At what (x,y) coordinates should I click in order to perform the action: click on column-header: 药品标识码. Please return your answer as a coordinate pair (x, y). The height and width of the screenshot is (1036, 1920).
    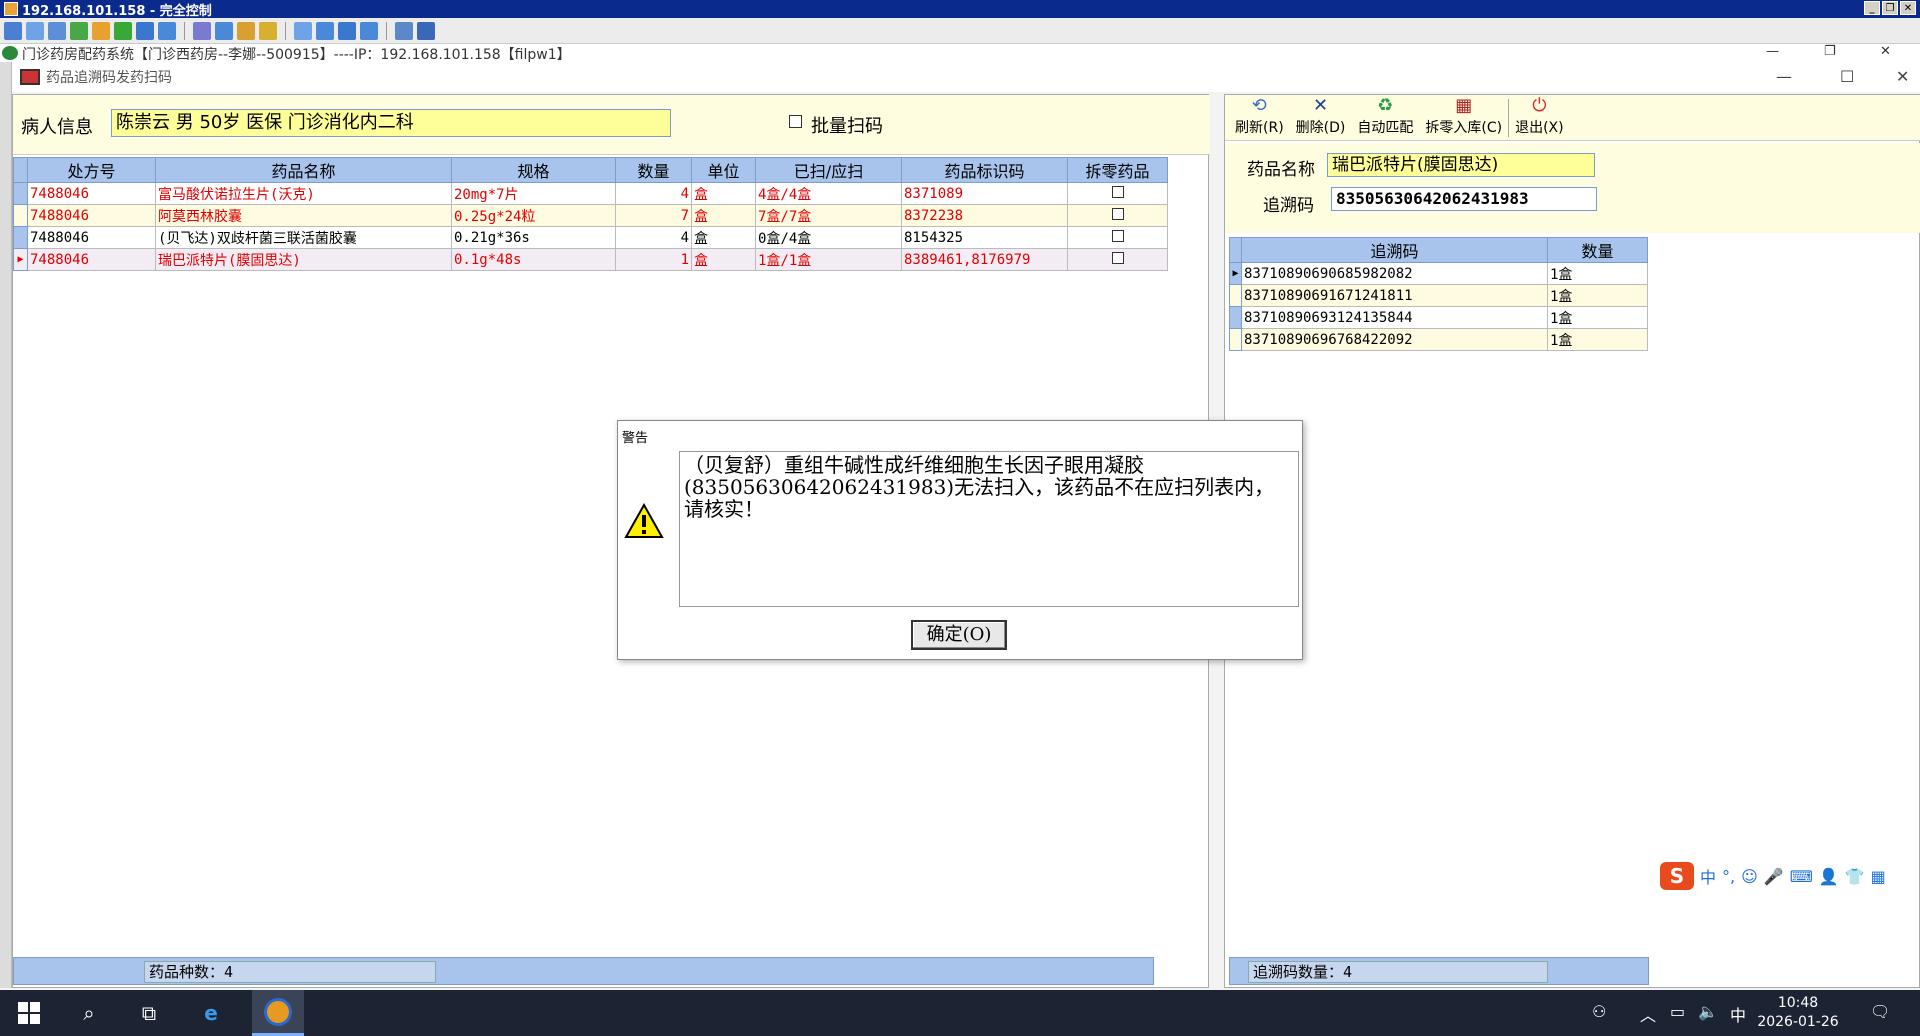
    Looking at the image, I should click on (984, 170).